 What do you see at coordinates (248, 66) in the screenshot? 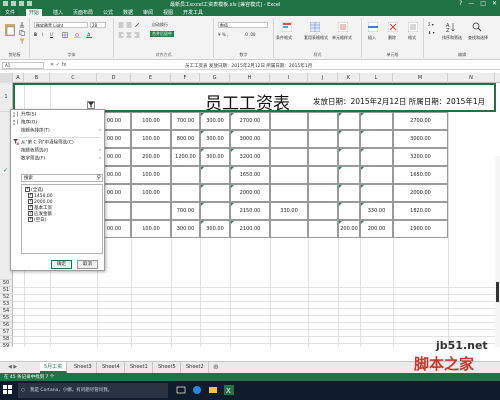
I see `formula-input: 员工工资表 发放日期：2015年2月12日 所属日期：2015年1月` at bounding box center [248, 66].